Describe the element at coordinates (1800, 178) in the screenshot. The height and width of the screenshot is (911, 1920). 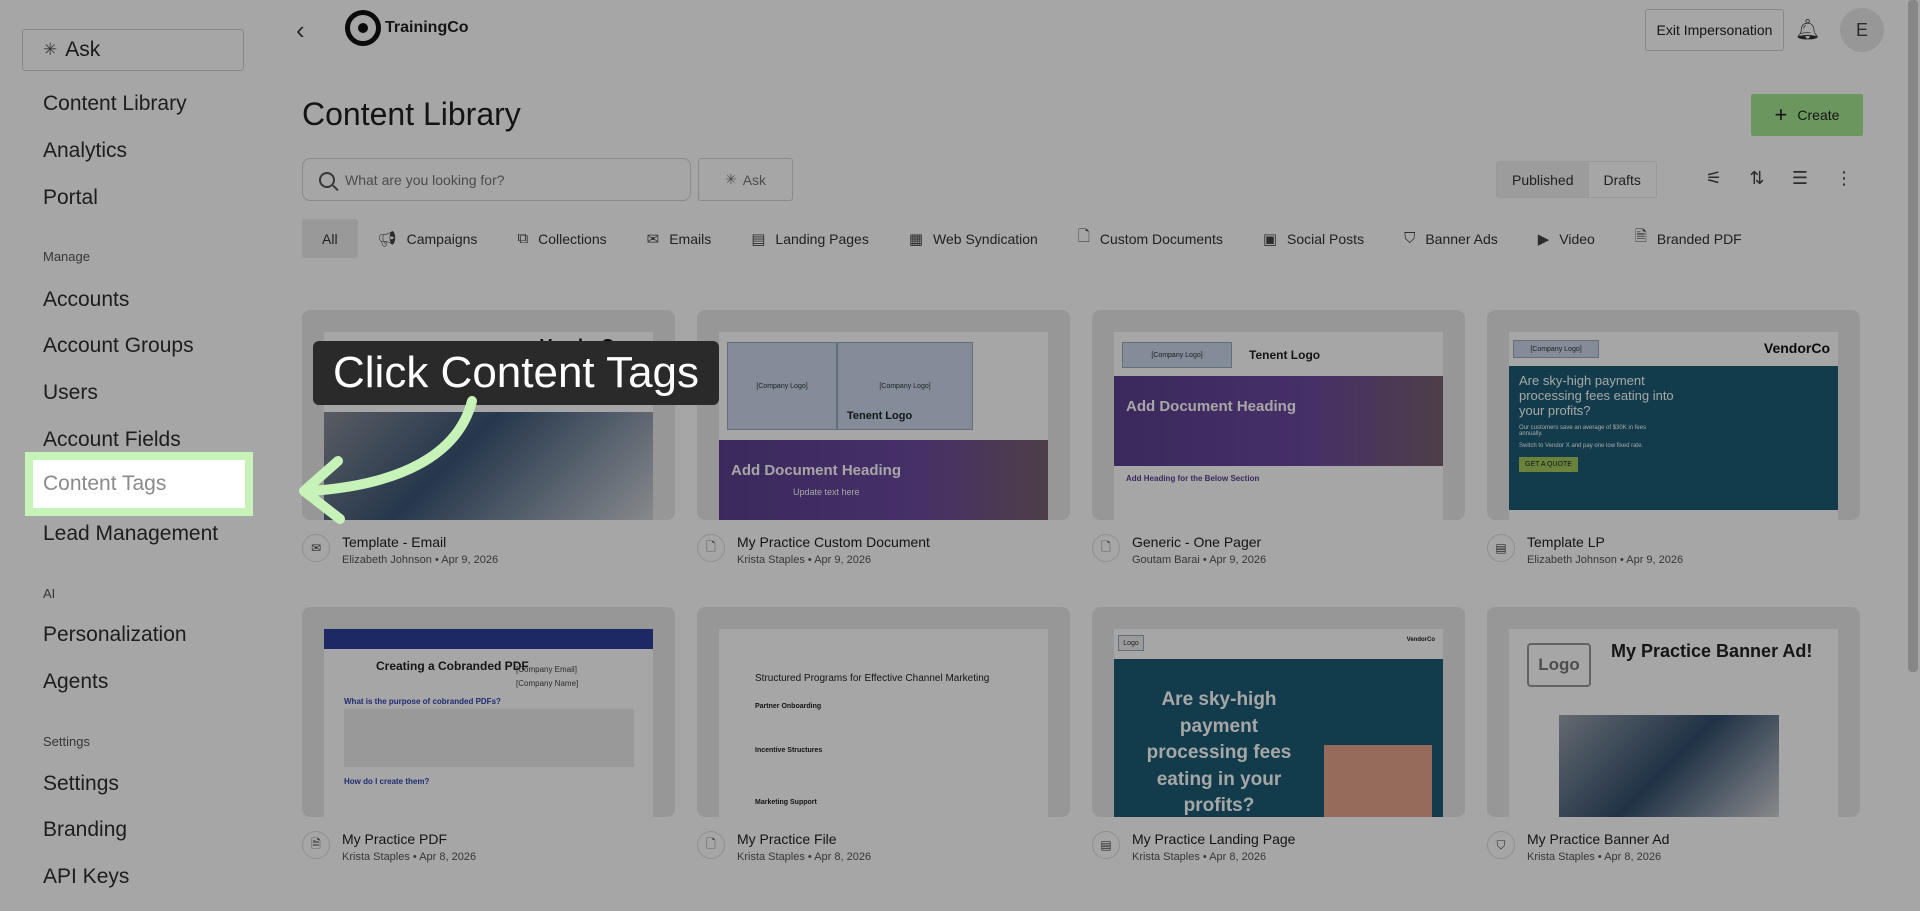
I see `list-view-icon: ☰` at that location.